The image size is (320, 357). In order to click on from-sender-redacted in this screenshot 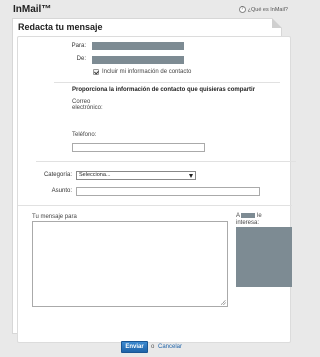, I will do `click(138, 60)`.